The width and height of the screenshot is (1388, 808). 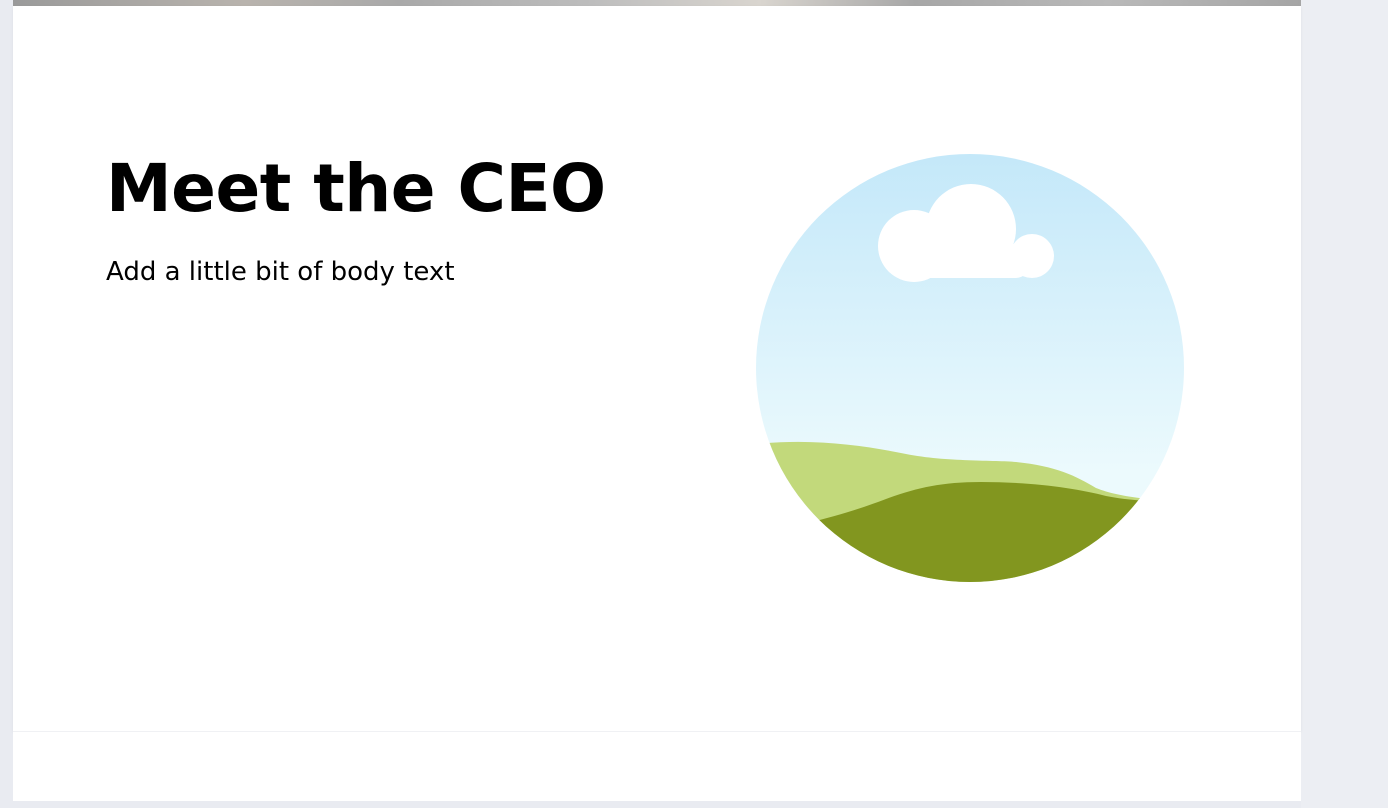 I want to click on next-slide-page, so click(x=657, y=766).